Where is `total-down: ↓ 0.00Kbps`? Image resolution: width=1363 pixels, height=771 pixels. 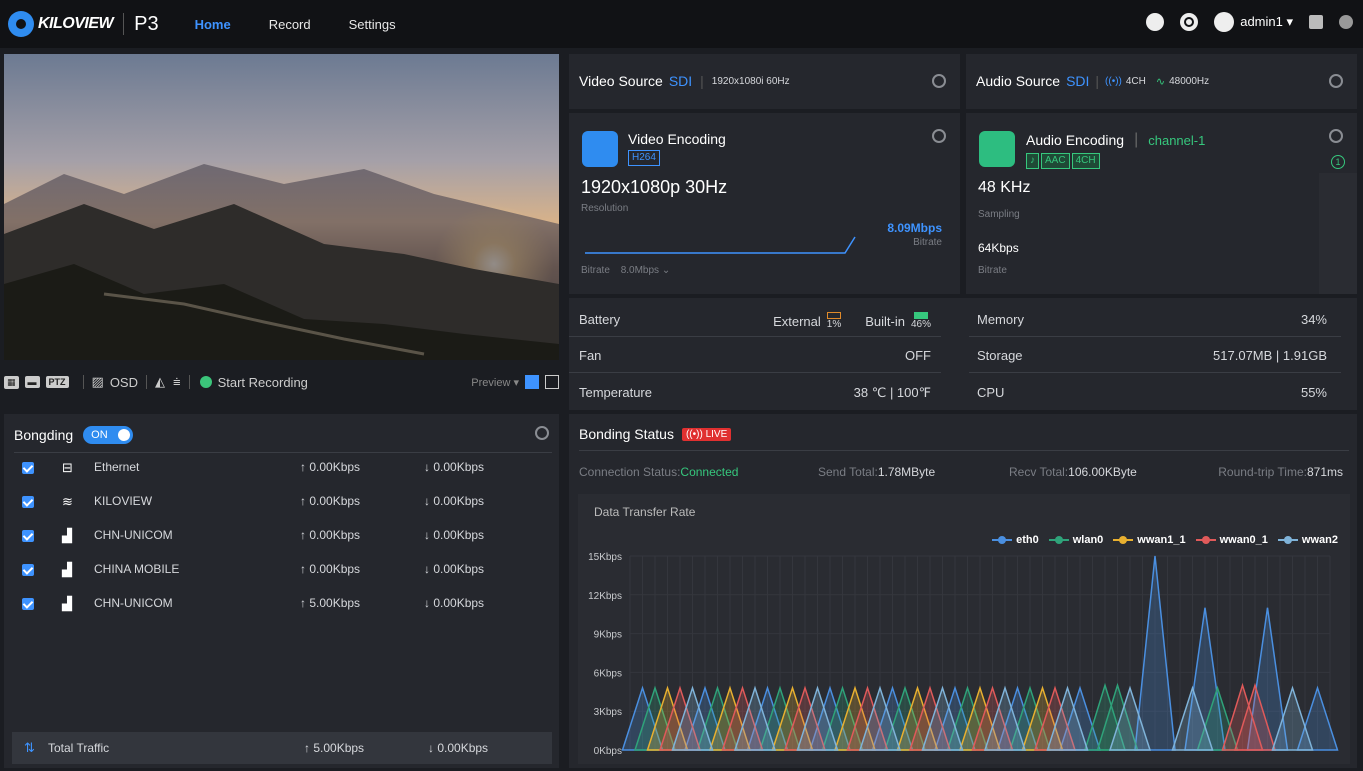
total-down: ↓ 0.00Kbps is located at coordinates (458, 748).